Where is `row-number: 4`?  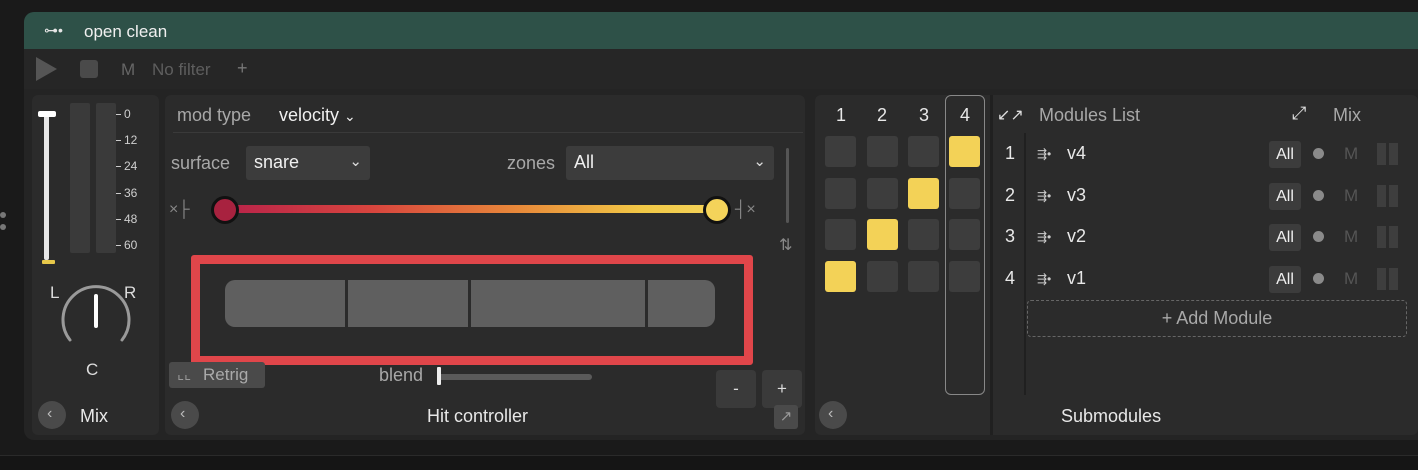
row-number: 4 is located at coordinates (1010, 277).